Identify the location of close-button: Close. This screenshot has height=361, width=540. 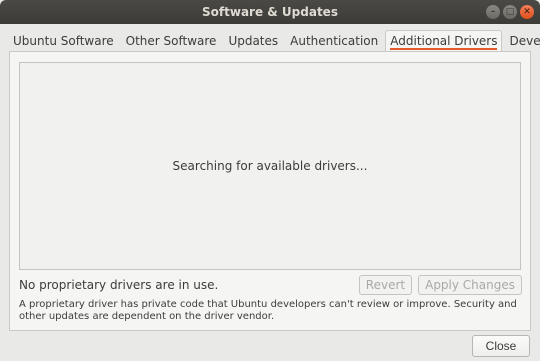
(501, 346).